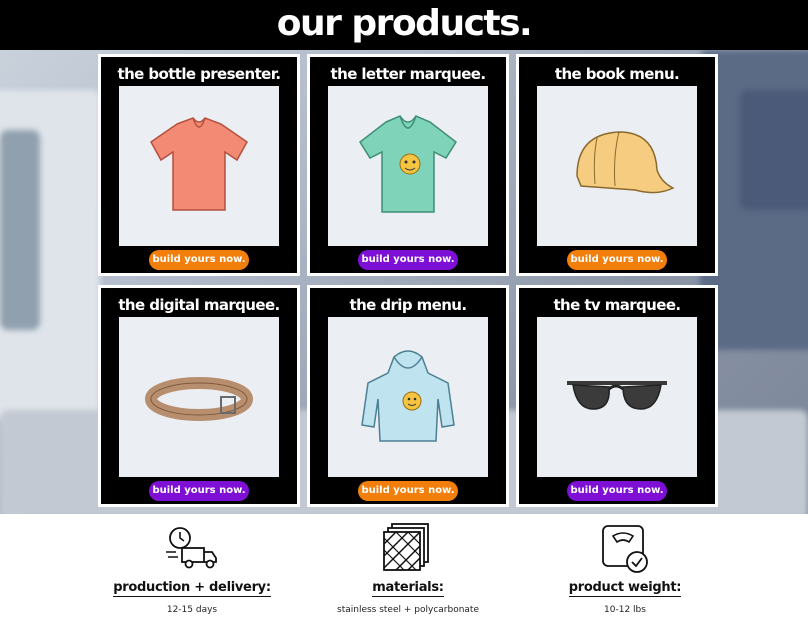  I want to click on sunglasses-icon, so click(617, 395).